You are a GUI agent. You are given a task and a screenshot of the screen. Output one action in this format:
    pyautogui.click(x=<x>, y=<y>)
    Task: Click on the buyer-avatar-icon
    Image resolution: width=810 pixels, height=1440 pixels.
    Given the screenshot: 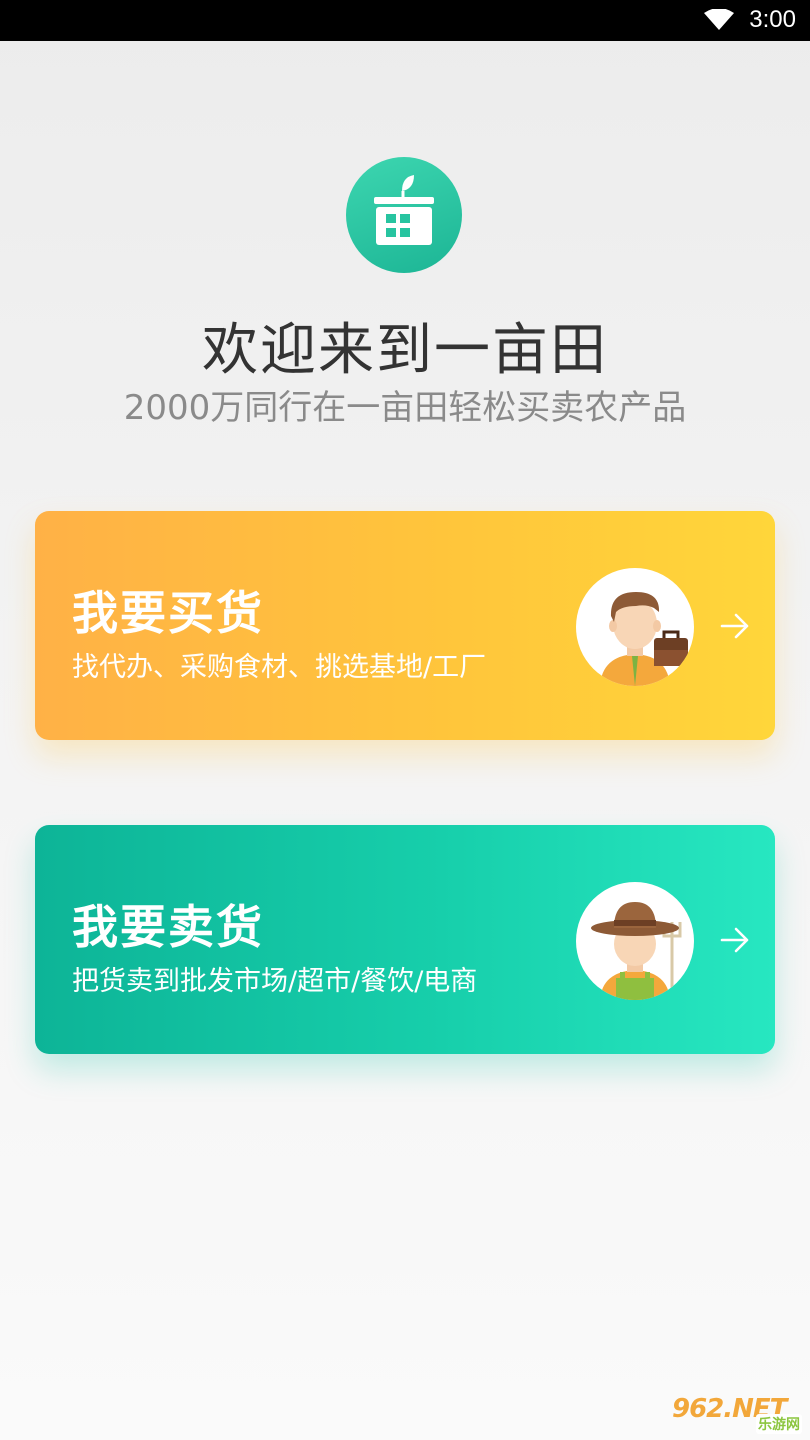 What is the action you would take?
    pyautogui.click(x=635, y=627)
    